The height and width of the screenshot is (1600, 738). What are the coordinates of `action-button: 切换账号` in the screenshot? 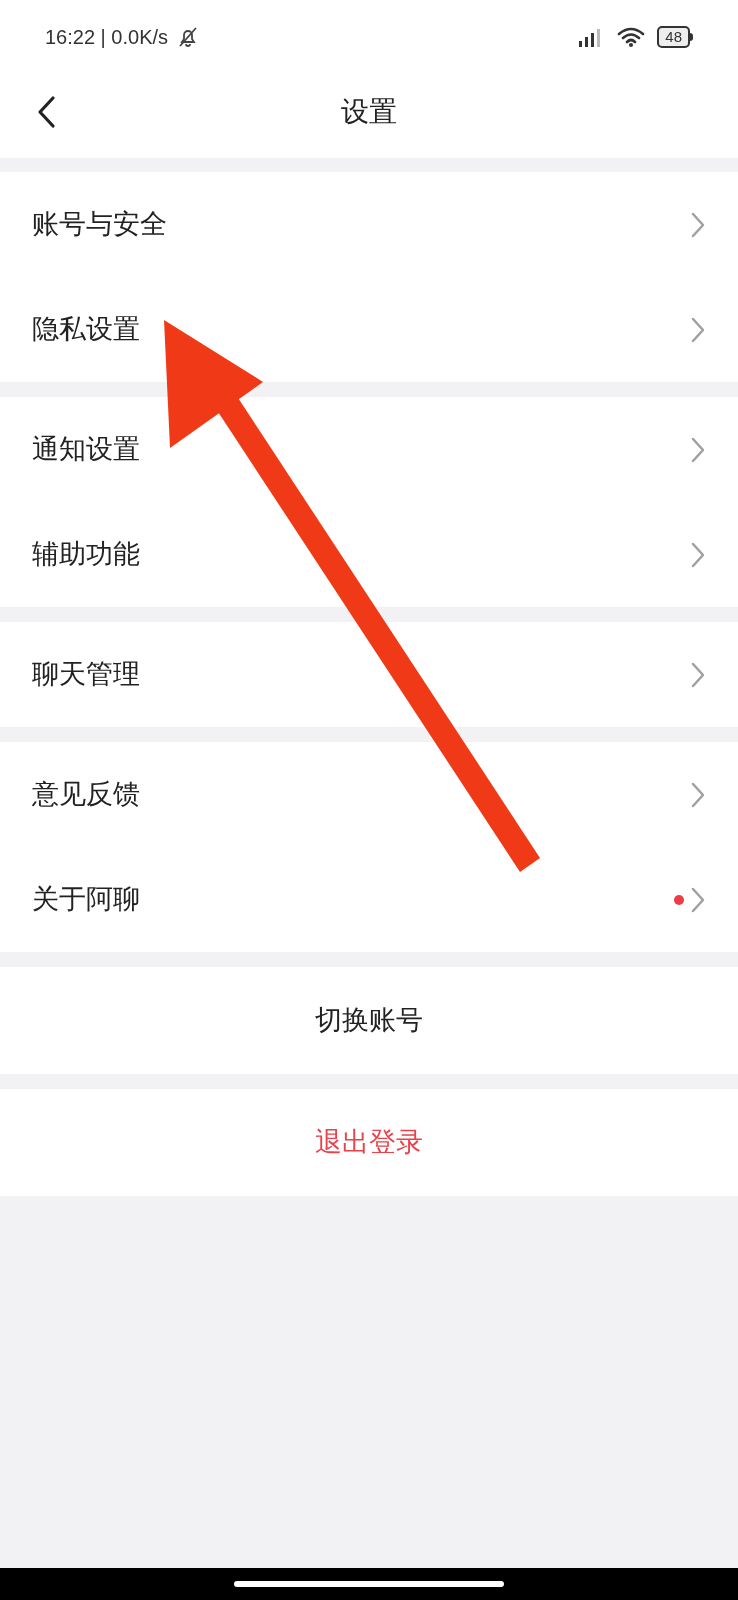 It's located at (369, 1020).